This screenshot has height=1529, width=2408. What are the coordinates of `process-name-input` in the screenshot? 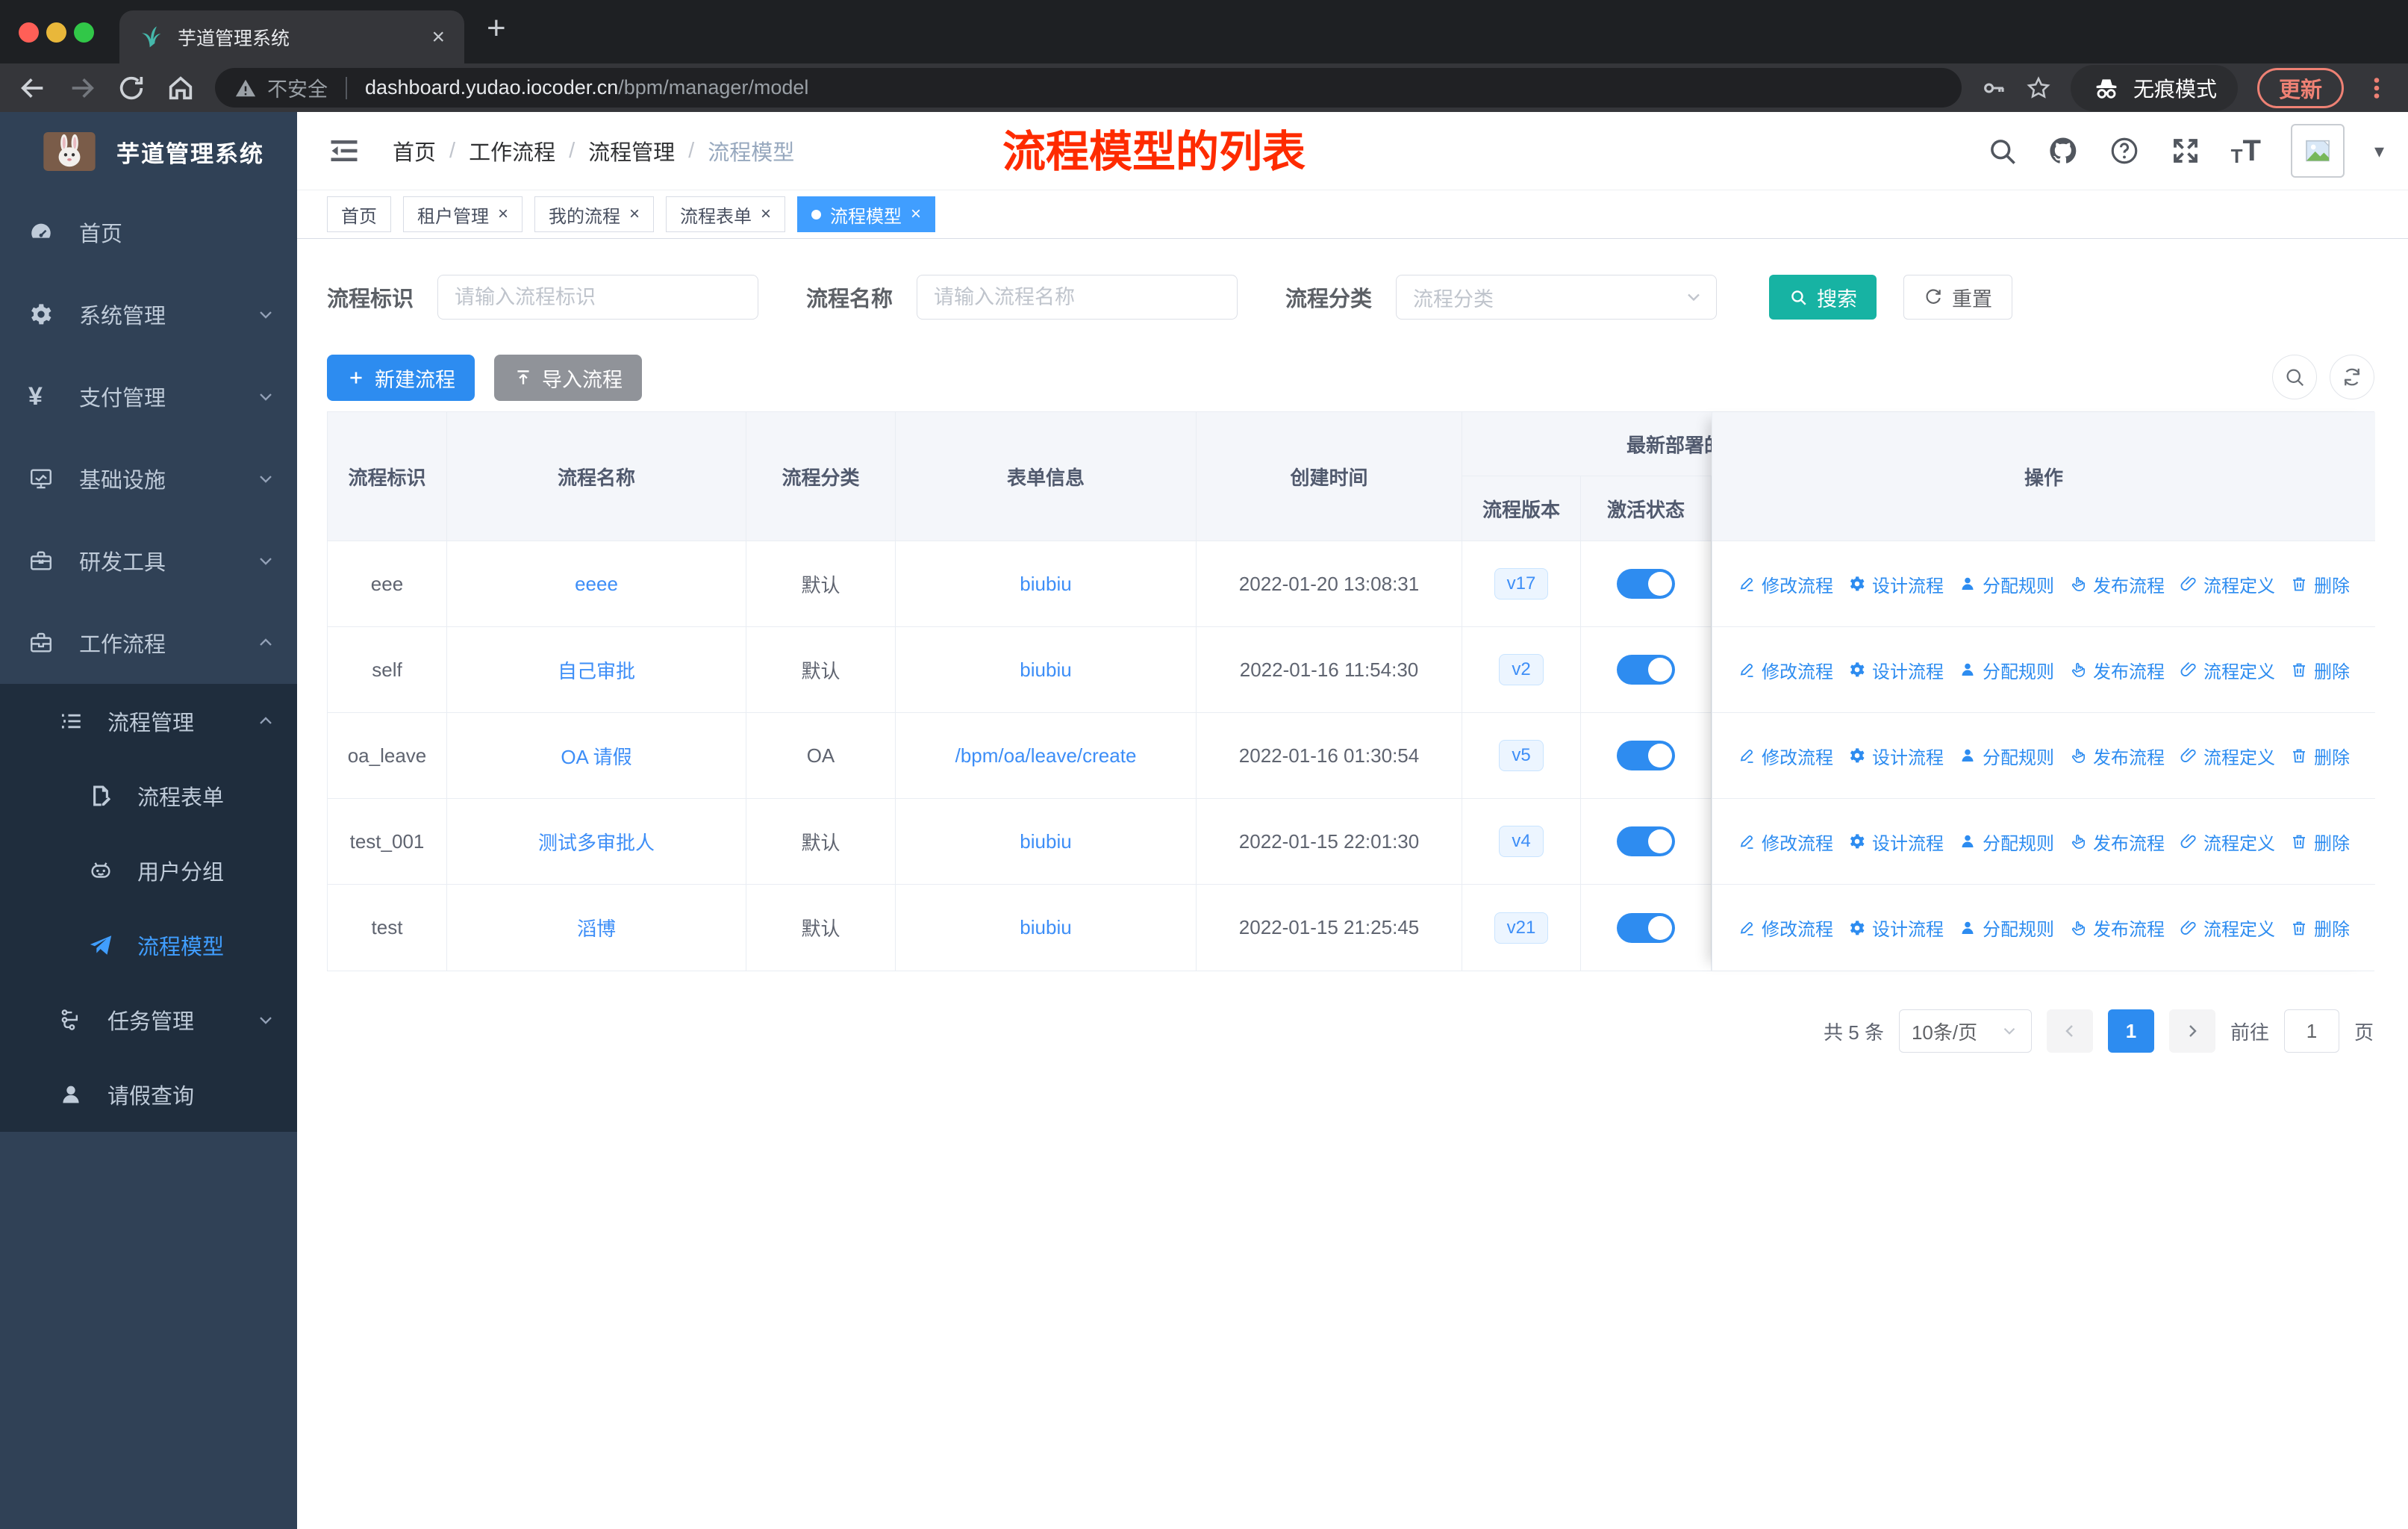 It's located at (1077, 297).